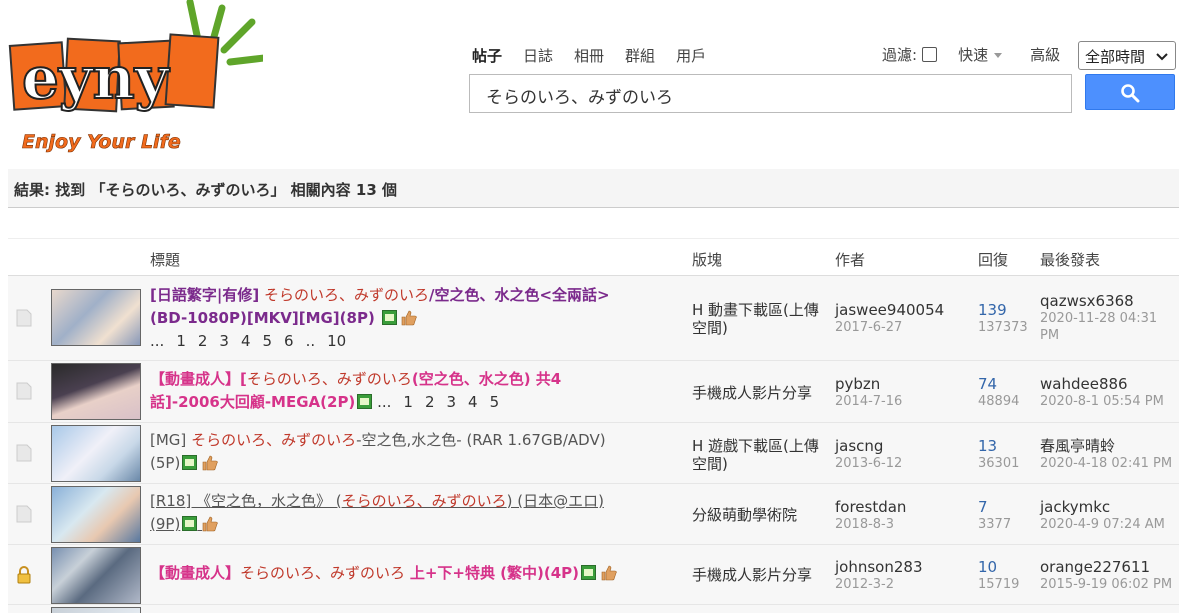 This screenshot has height=613, width=1179. I want to click on author-cell: forestdan 2018-8-3, so click(905, 515).